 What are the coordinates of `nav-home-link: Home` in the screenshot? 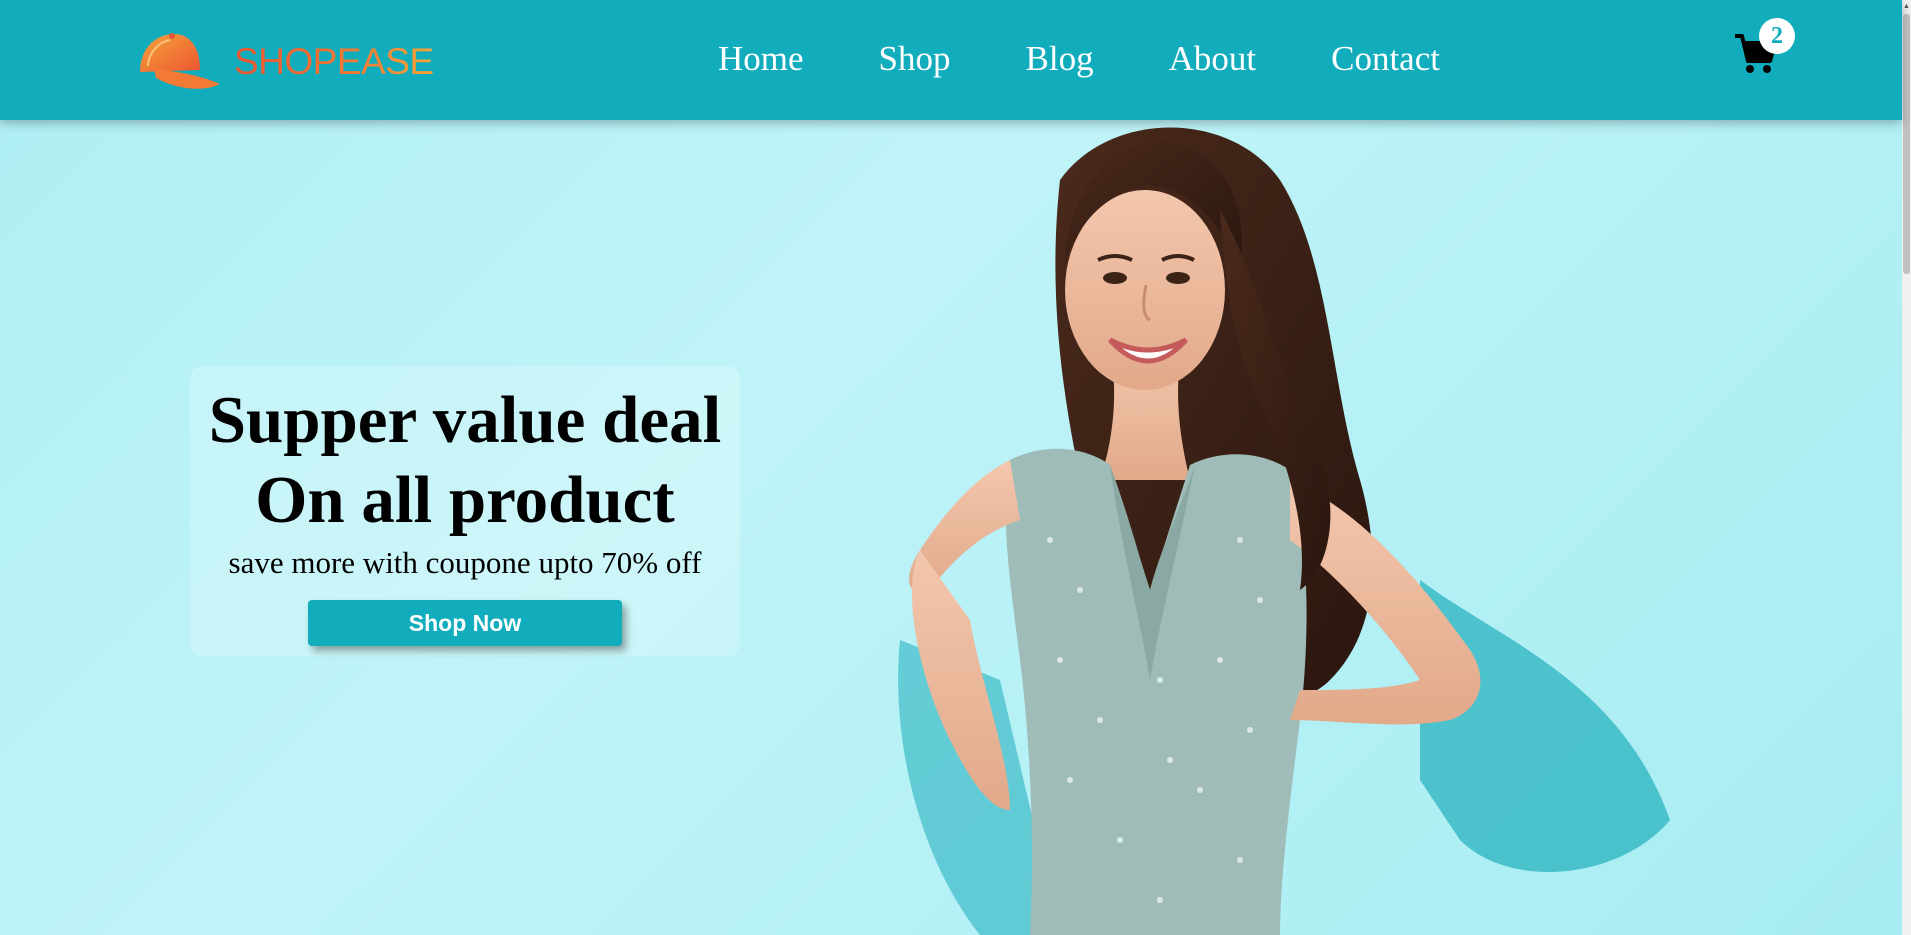 It's located at (761, 59).